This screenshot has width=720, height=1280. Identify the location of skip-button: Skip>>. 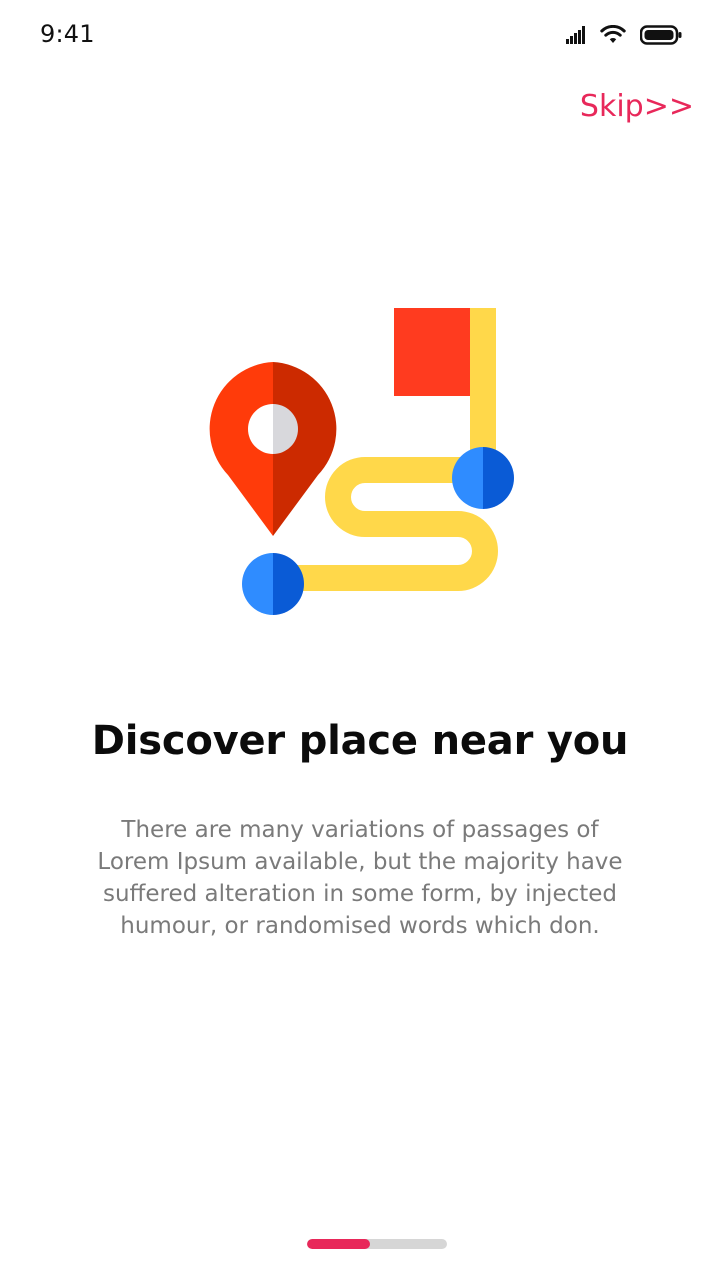
(637, 106).